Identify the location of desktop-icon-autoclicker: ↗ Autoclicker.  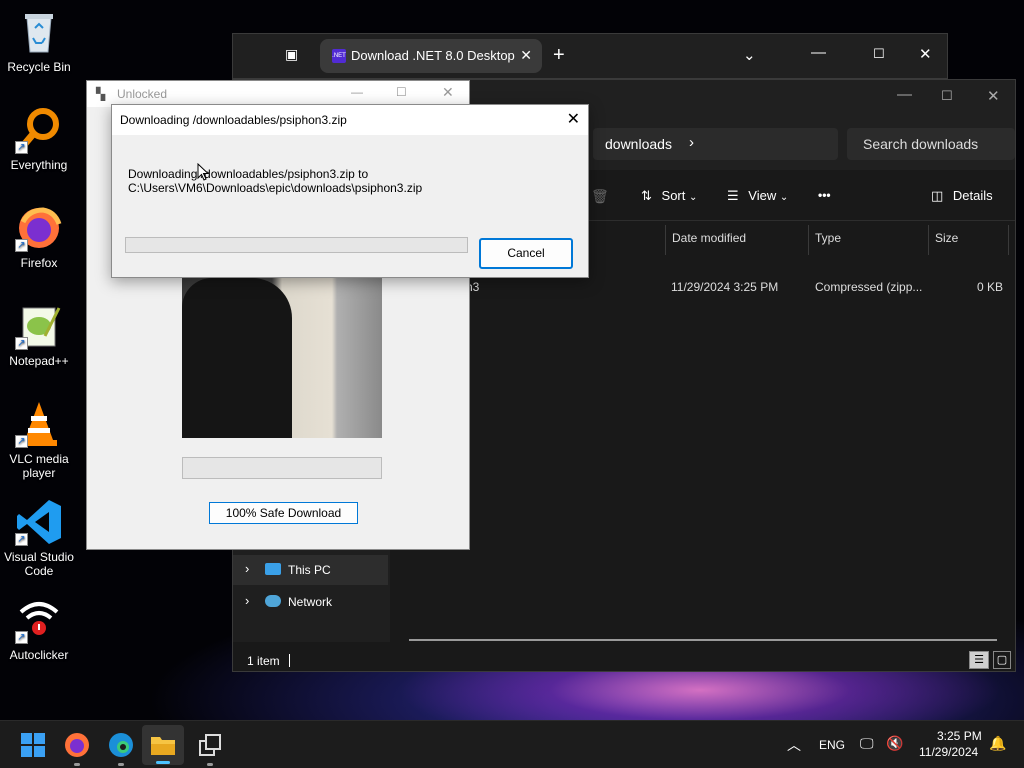
(39, 629).